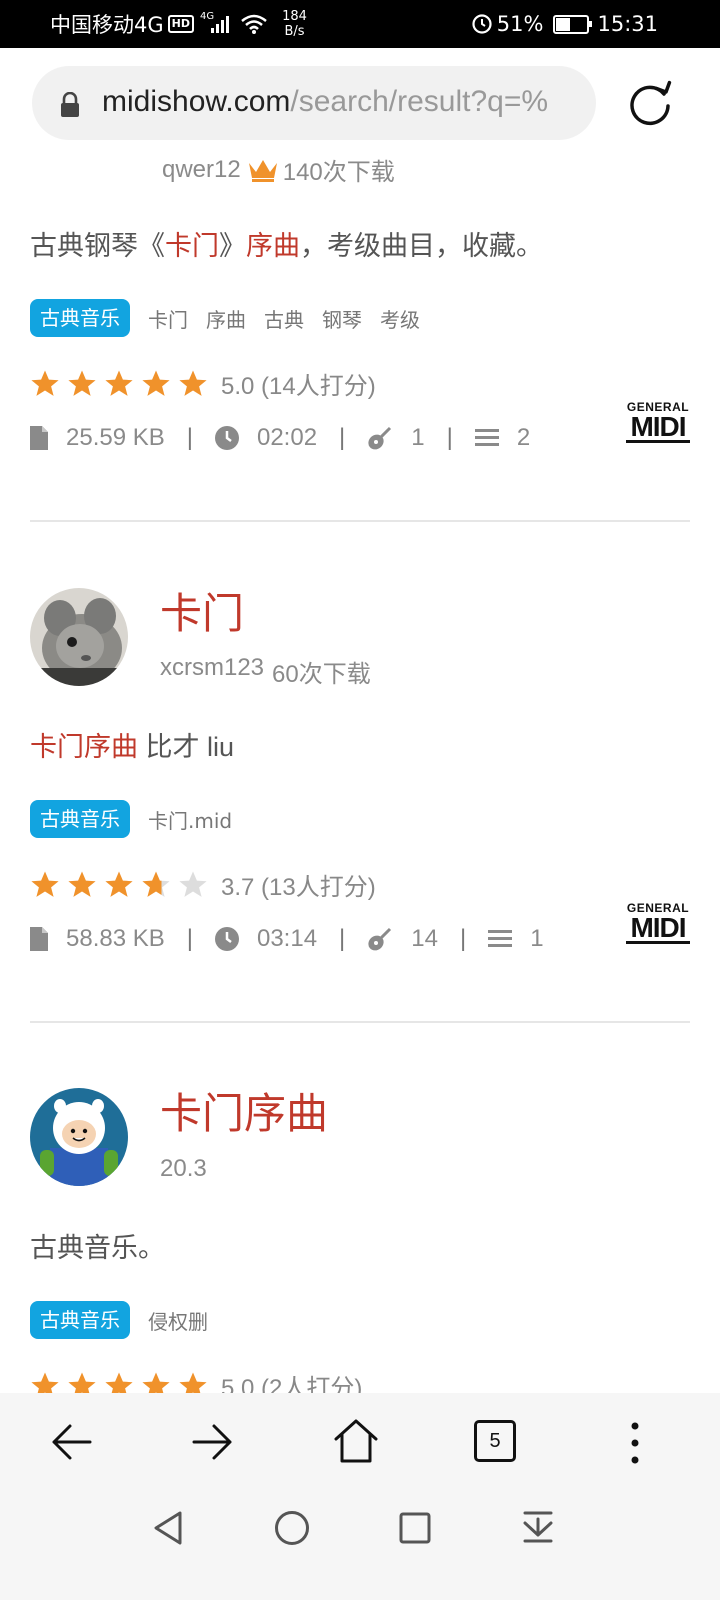 This screenshot has width=720, height=1600. What do you see at coordinates (273, 246) in the screenshot?
I see `desc-highlight: 序曲` at bounding box center [273, 246].